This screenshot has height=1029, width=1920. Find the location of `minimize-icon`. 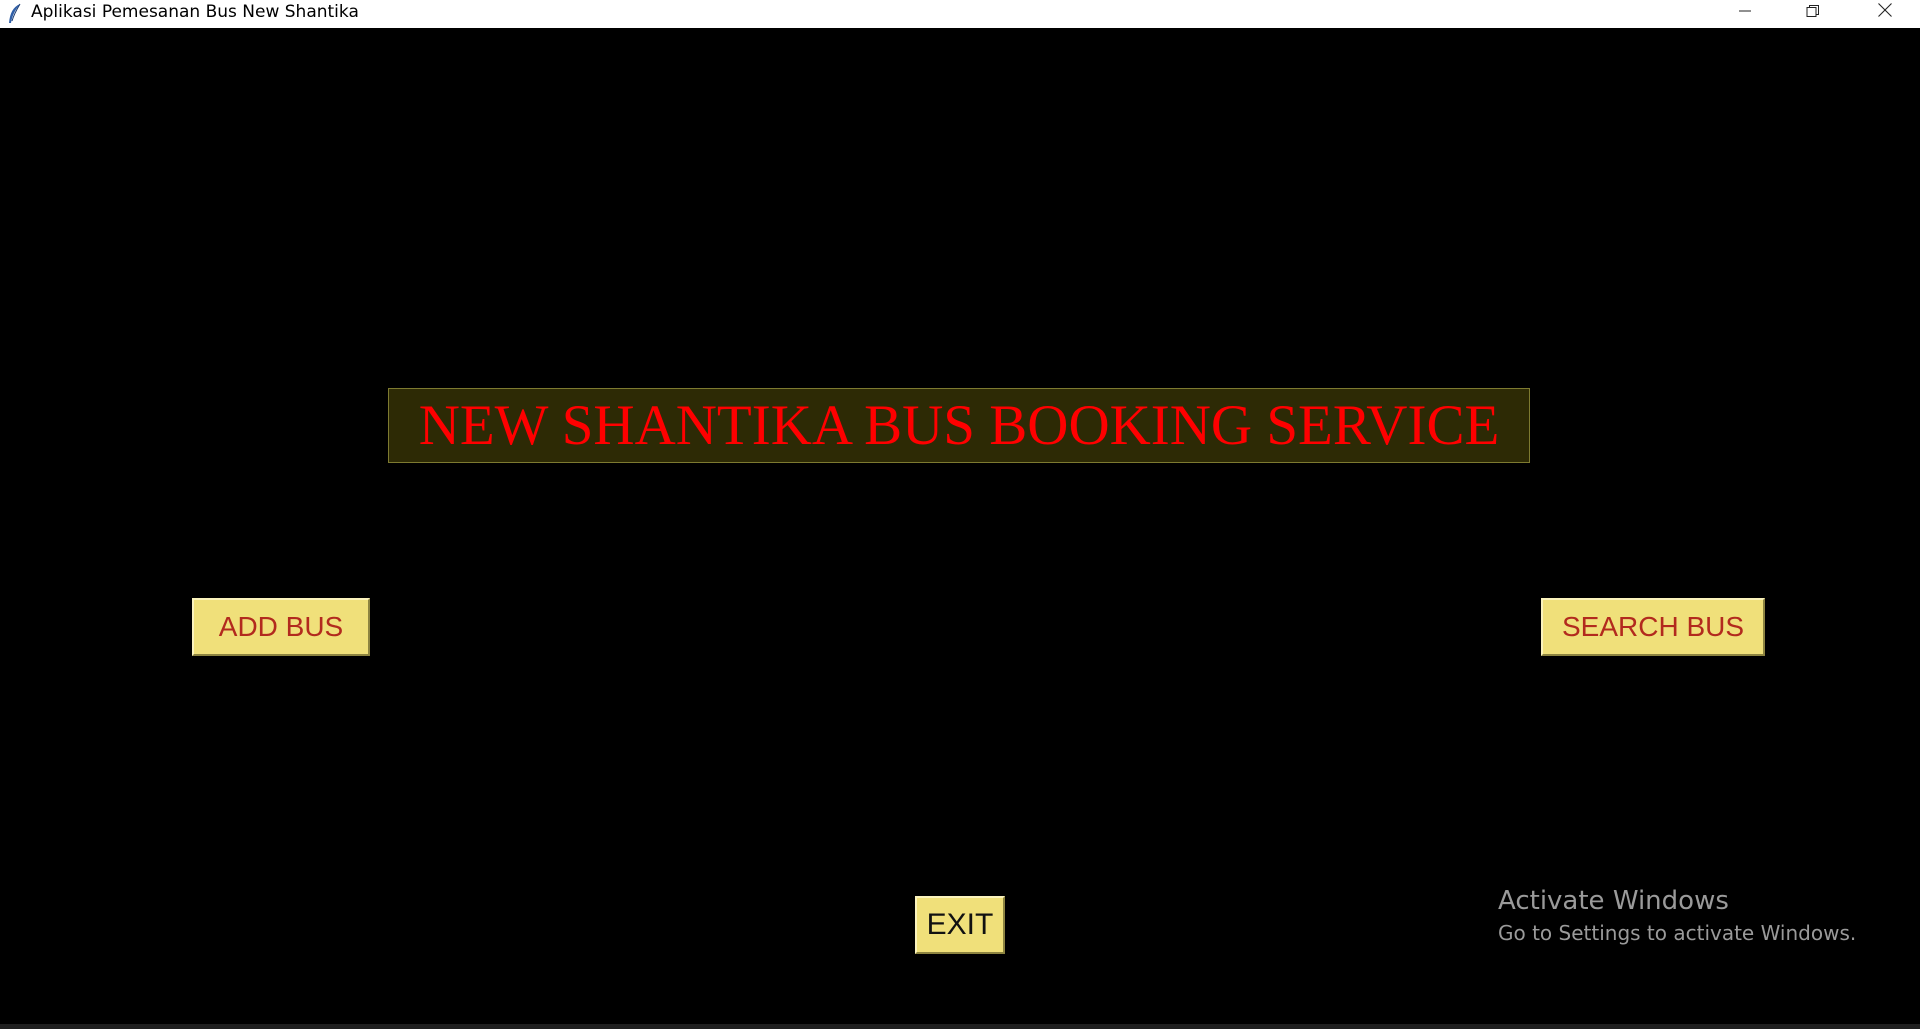

minimize-icon is located at coordinates (1745, 12).